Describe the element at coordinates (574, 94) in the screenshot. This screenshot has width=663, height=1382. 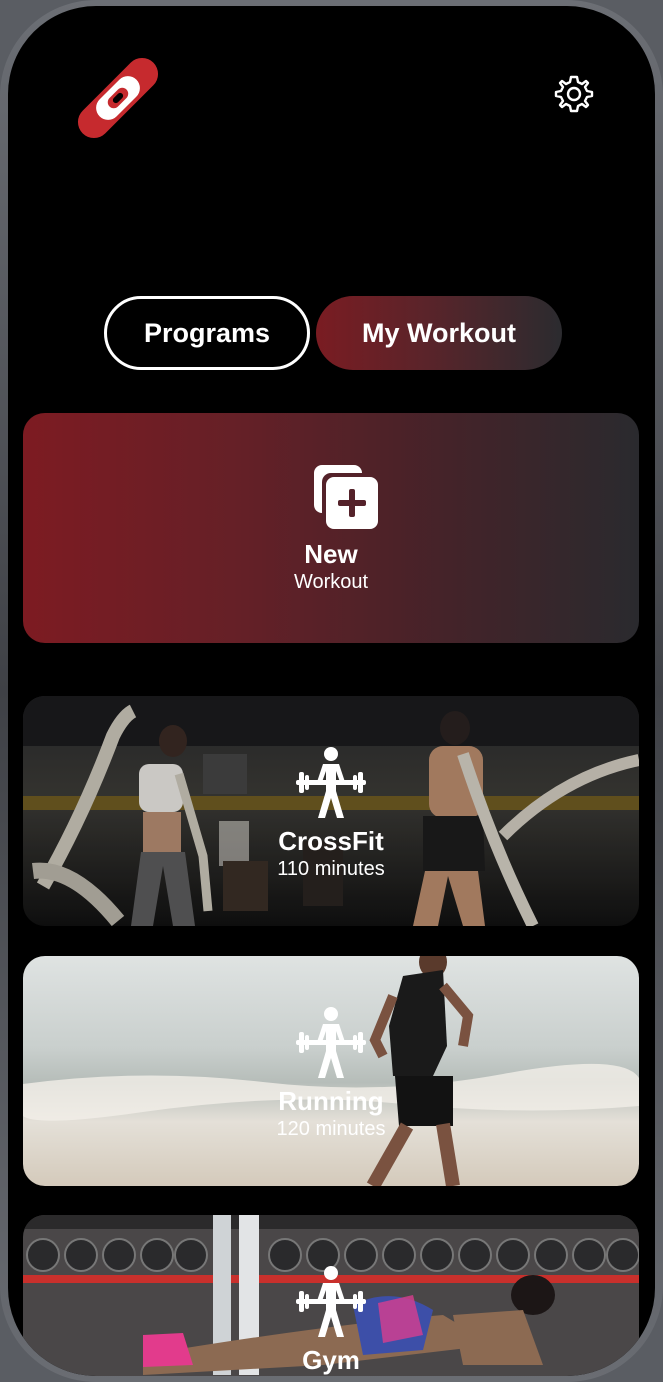
I see `gear-icon` at that location.